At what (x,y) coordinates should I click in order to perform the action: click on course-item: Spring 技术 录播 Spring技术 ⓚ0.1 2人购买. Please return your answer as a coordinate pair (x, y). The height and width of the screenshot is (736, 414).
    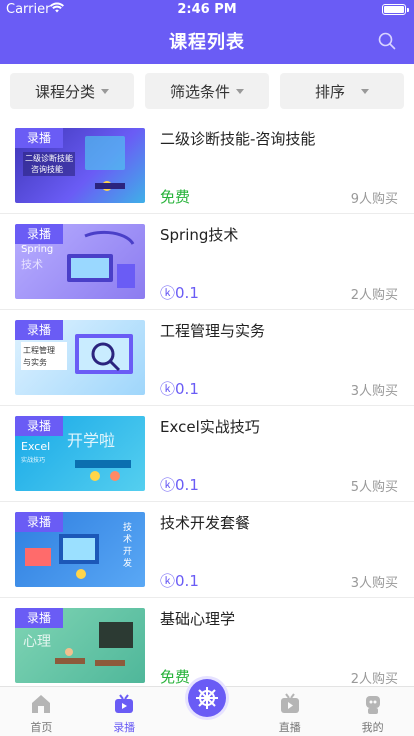
    Looking at the image, I should click on (207, 262).